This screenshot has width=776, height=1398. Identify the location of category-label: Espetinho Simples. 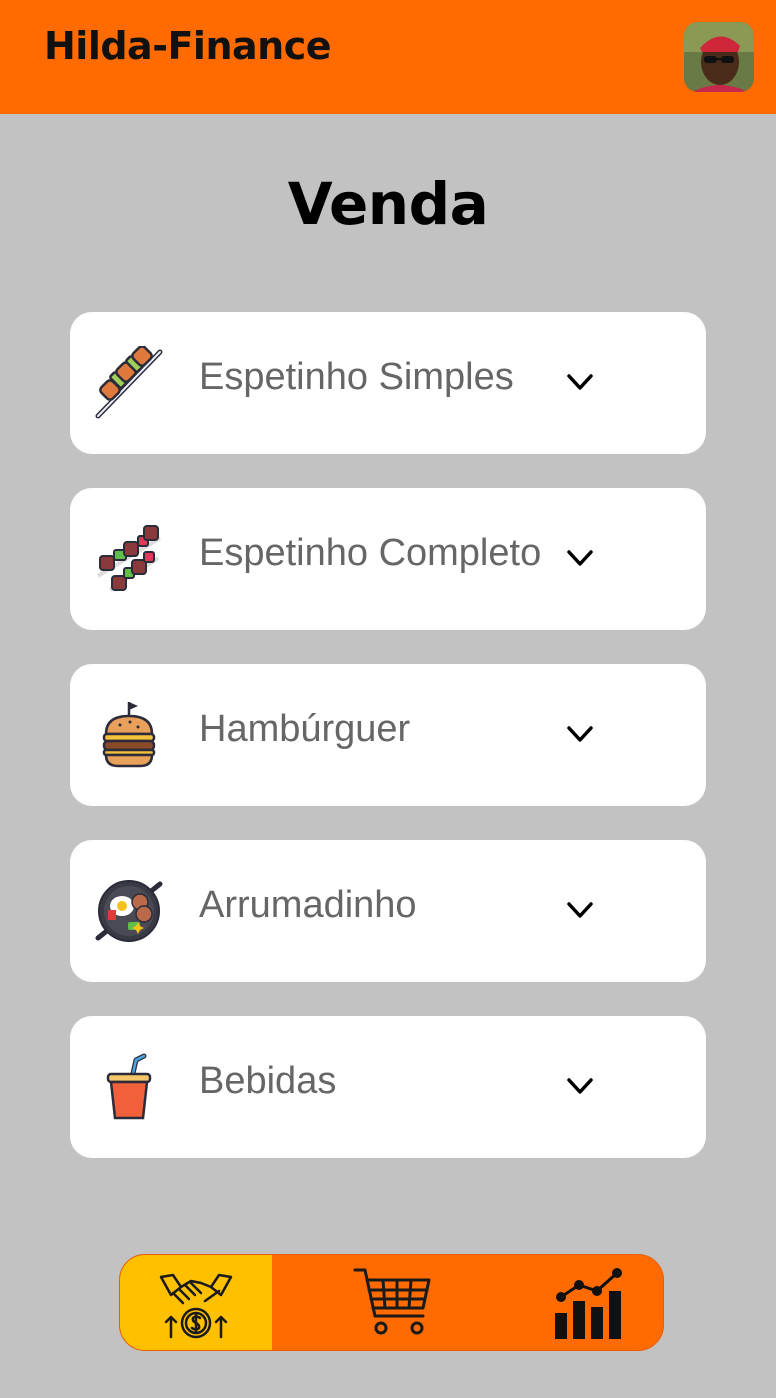
(356, 377).